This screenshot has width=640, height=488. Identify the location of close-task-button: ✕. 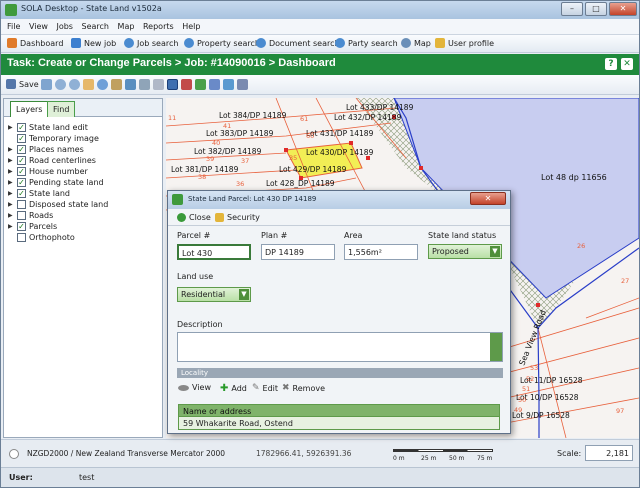
(627, 64).